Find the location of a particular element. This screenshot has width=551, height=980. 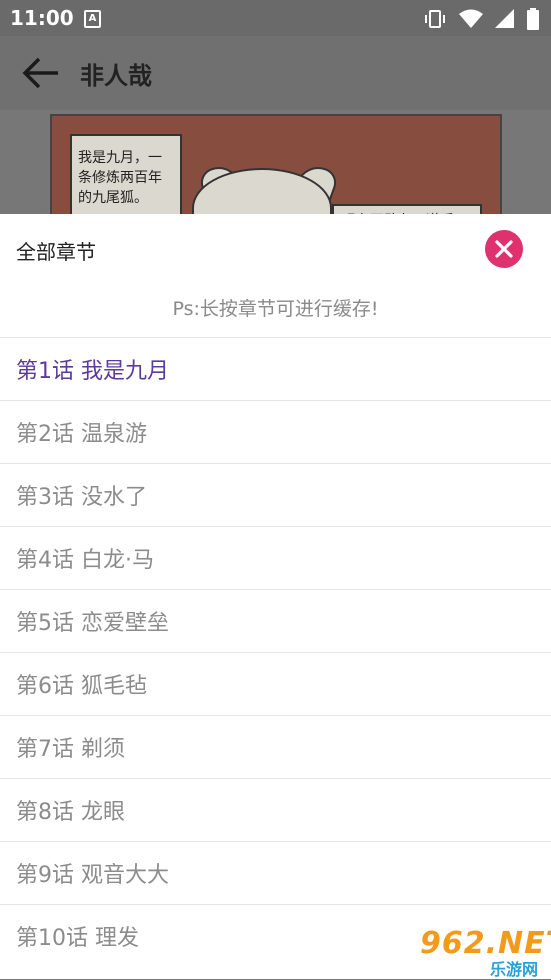

chapter-item: 第7话 剃须 is located at coordinates (275, 746).